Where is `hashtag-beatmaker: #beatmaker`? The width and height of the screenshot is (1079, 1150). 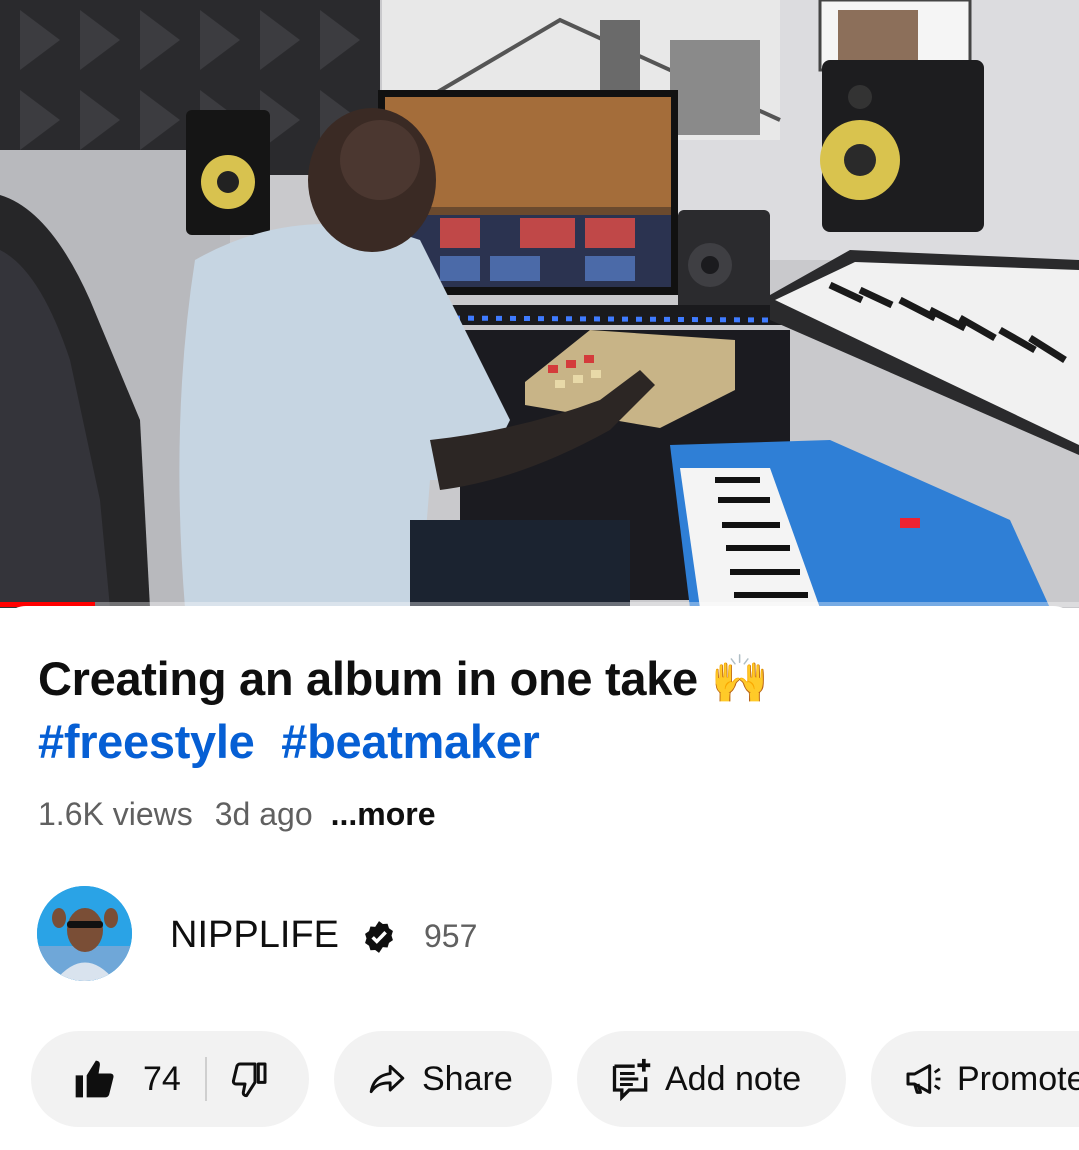 hashtag-beatmaker: #beatmaker is located at coordinates (410, 741).